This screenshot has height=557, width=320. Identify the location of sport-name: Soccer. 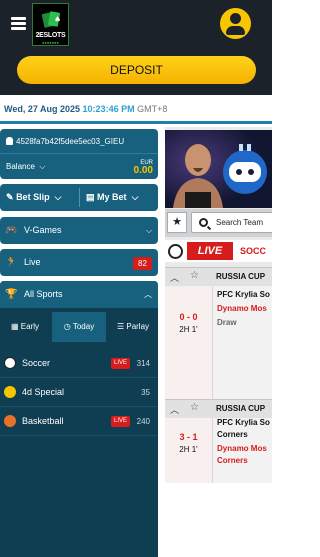
(36, 363).